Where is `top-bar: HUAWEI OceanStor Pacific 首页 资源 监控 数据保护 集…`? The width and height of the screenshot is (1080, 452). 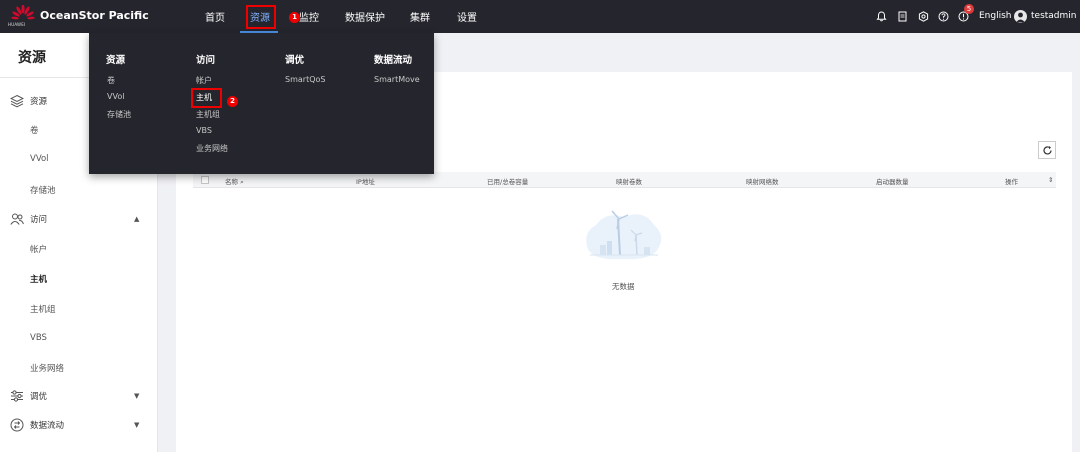
top-bar: HUAWEI OceanStor Pacific 首页 资源 监控 数据保护 集… is located at coordinates (540, 16).